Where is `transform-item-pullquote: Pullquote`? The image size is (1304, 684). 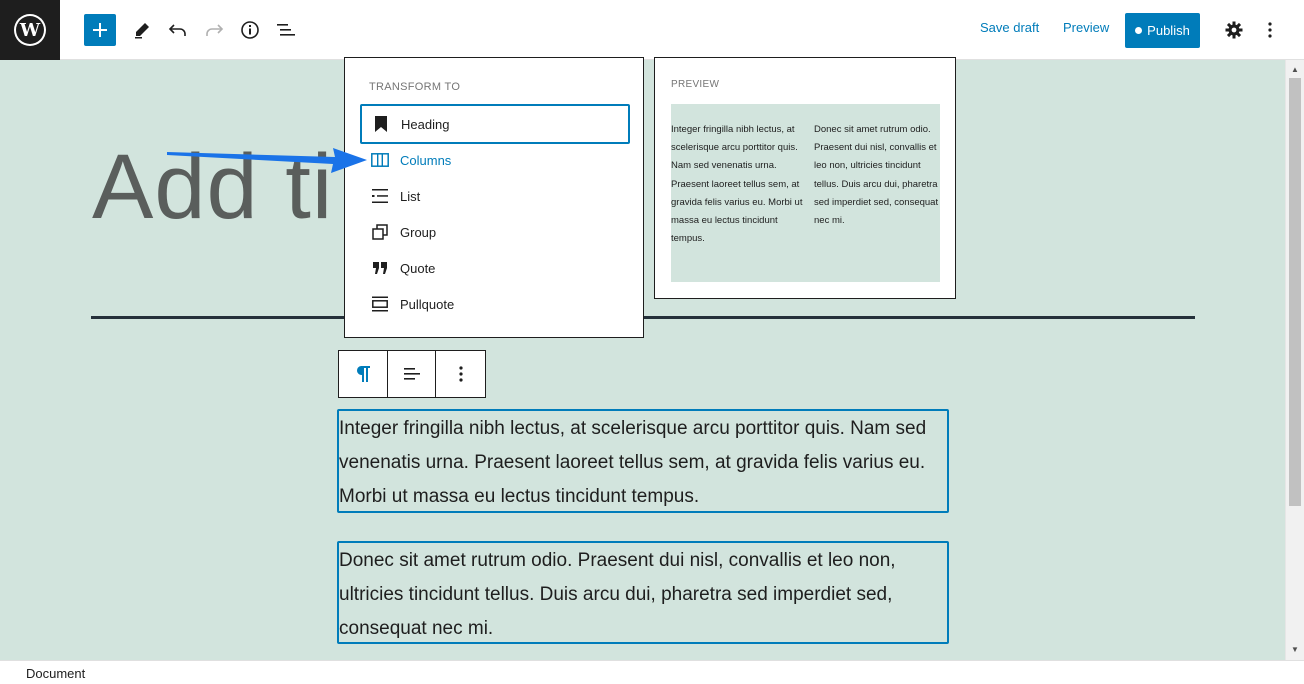
transform-item-pullquote: Pullquote is located at coordinates (495, 304).